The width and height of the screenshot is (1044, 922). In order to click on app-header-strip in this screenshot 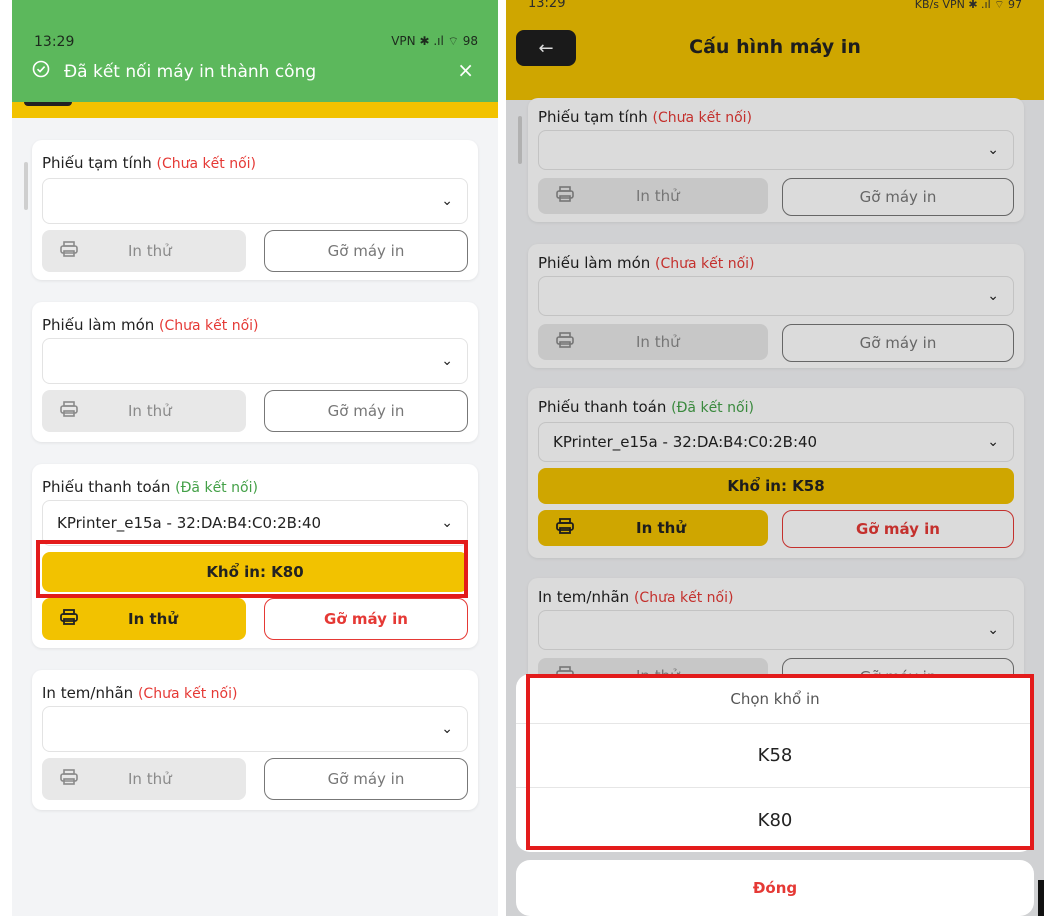, I will do `click(255, 110)`.